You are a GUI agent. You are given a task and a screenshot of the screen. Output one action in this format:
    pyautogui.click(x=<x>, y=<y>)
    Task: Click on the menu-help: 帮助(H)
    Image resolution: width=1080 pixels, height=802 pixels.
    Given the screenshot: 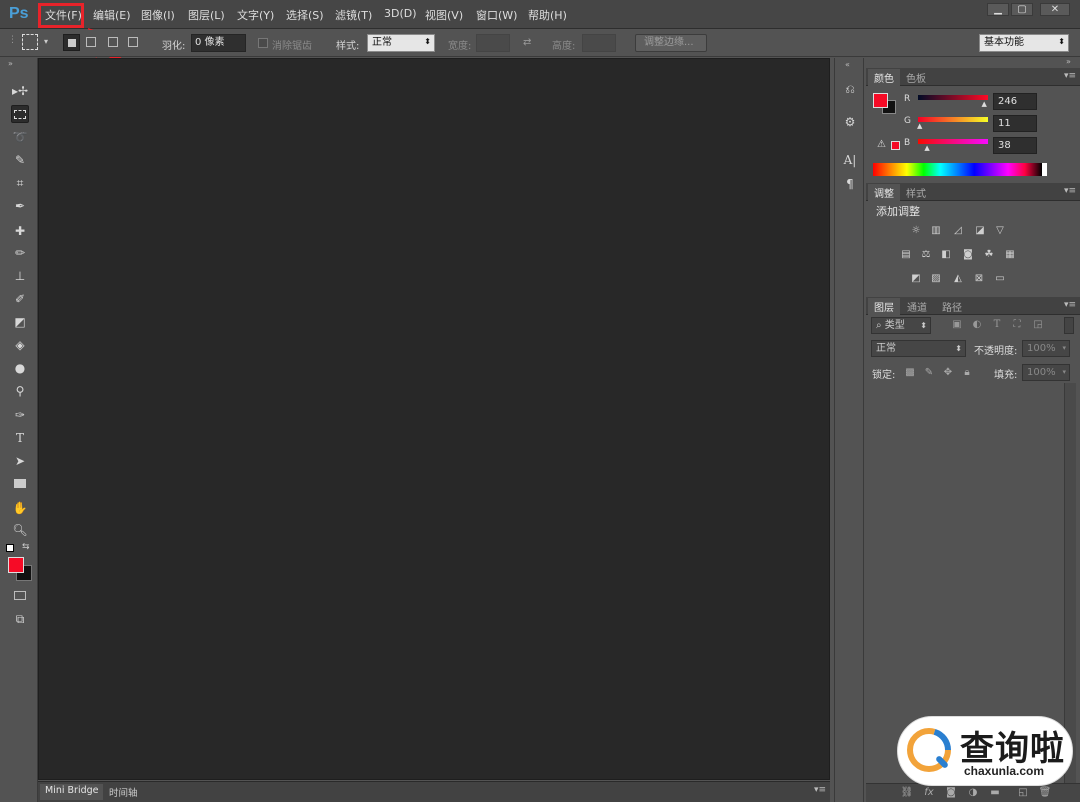 What is the action you would take?
    pyautogui.click(x=547, y=15)
    